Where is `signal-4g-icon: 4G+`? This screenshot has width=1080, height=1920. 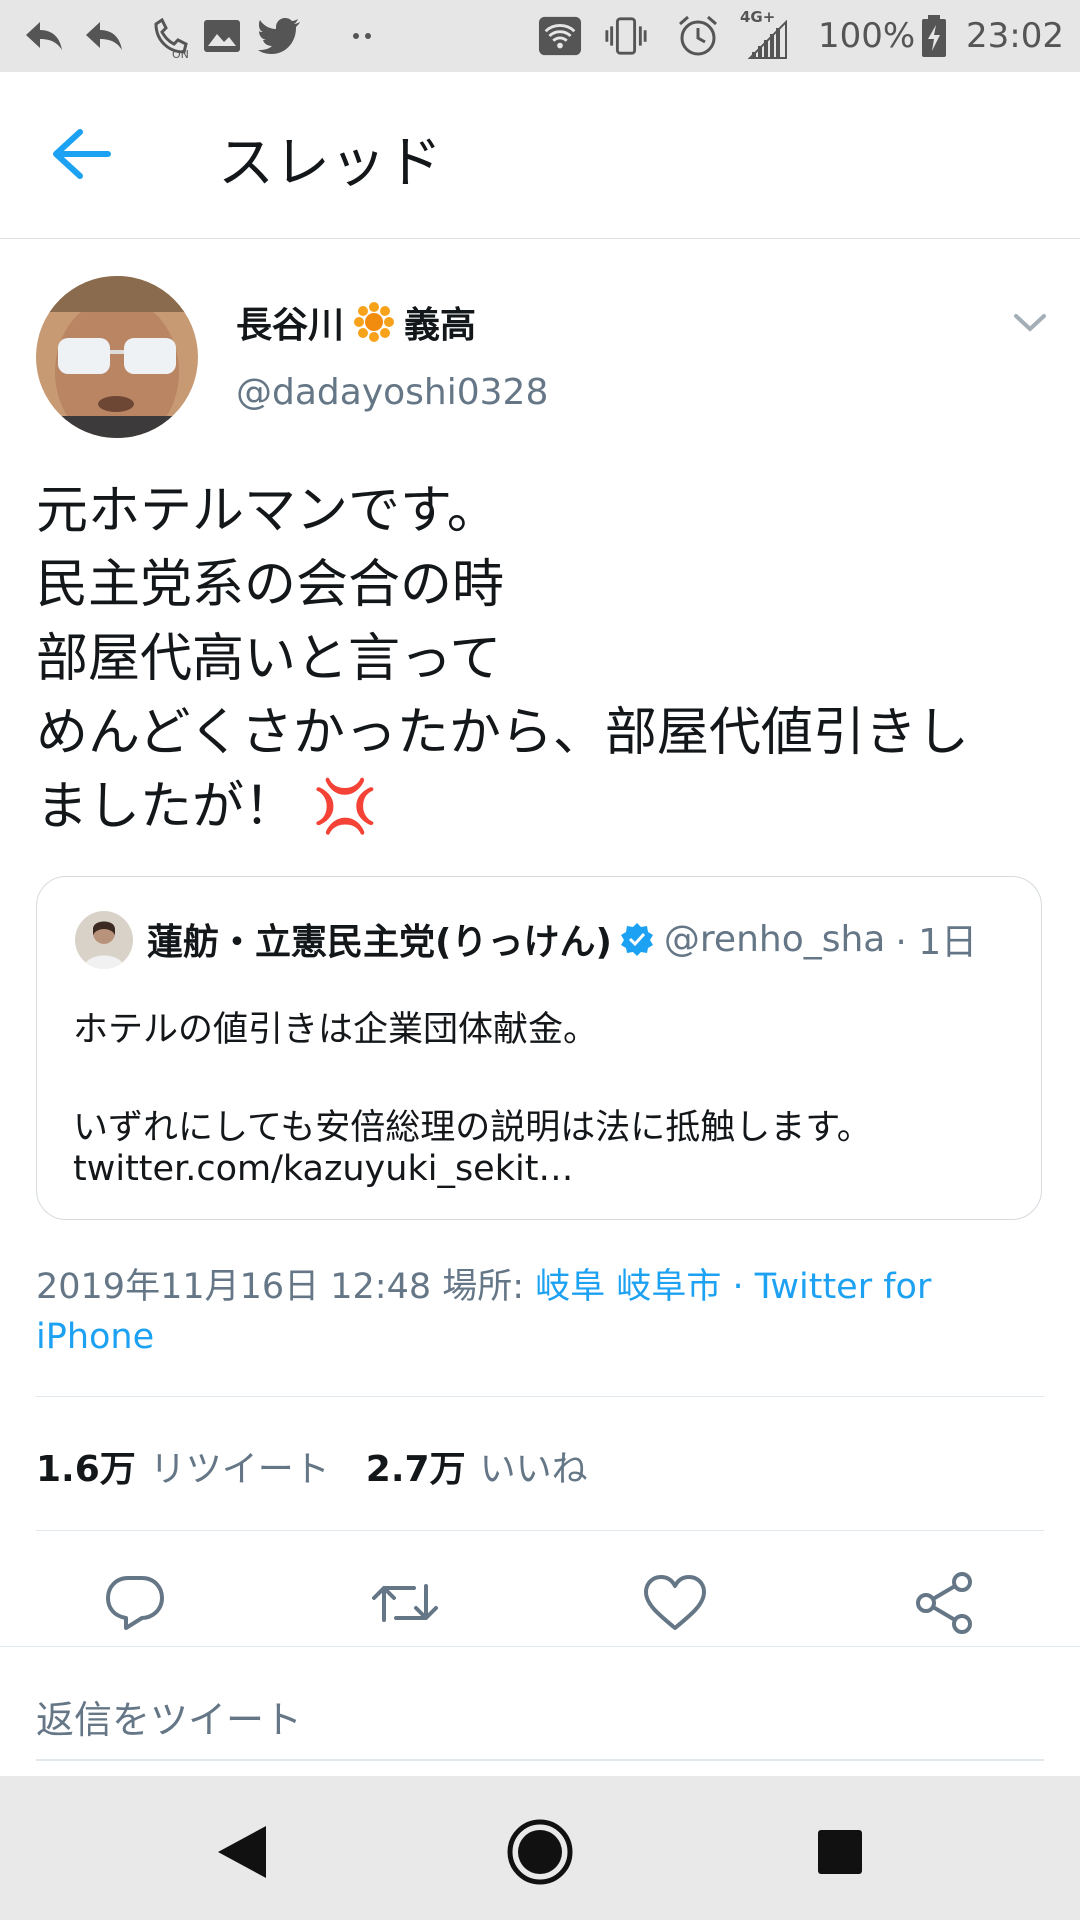 signal-4g-icon: 4G+ is located at coordinates (765, 36).